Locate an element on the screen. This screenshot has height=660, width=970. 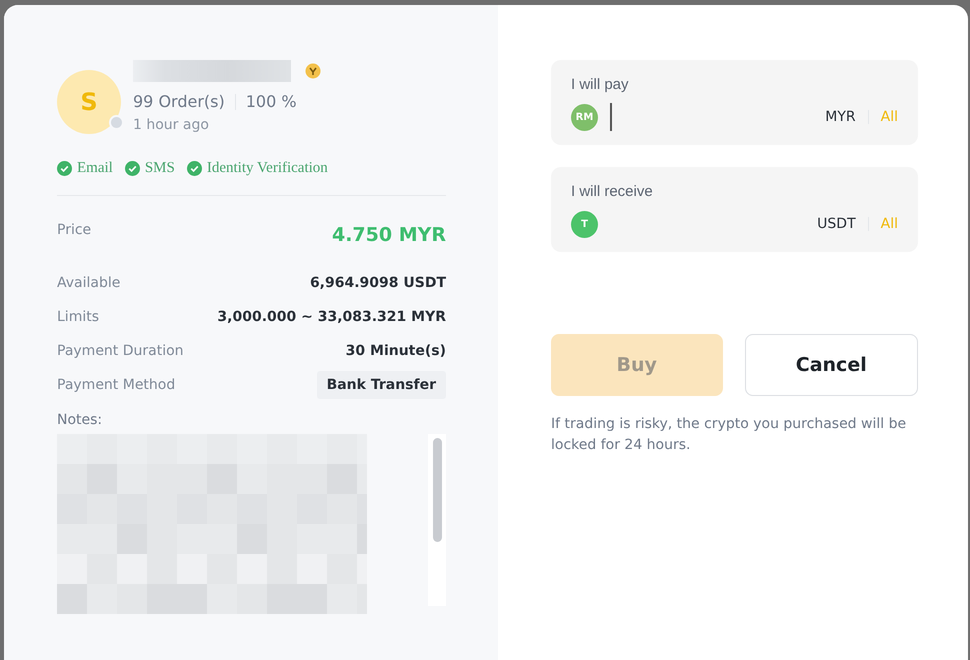
amount-field: I will pay RM MYR All is located at coordinates (734, 102).